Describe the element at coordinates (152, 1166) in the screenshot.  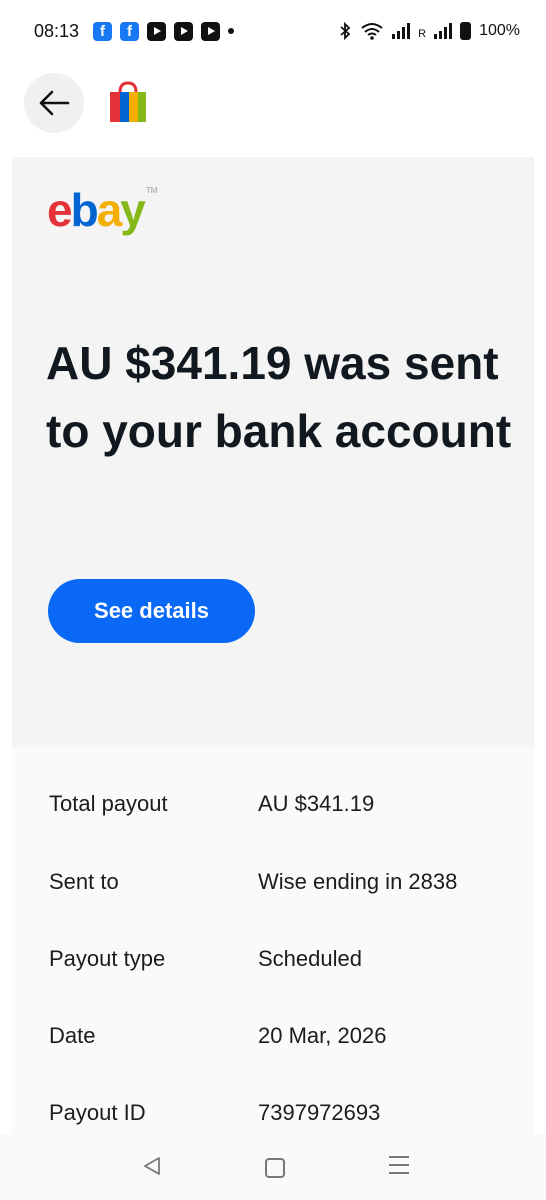
I see `triangle-back-icon` at that location.